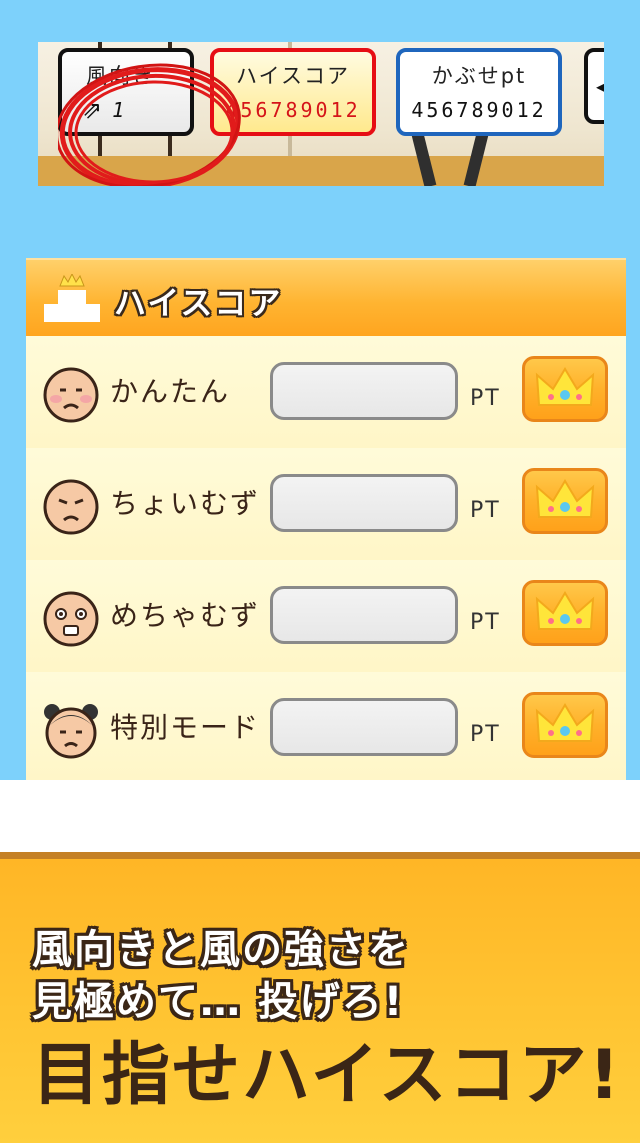  What do you see at coordinates (185, 615) in the screenshot?
I see `mode-label-hard: めちゃむず` at bounding box center [185, 615].